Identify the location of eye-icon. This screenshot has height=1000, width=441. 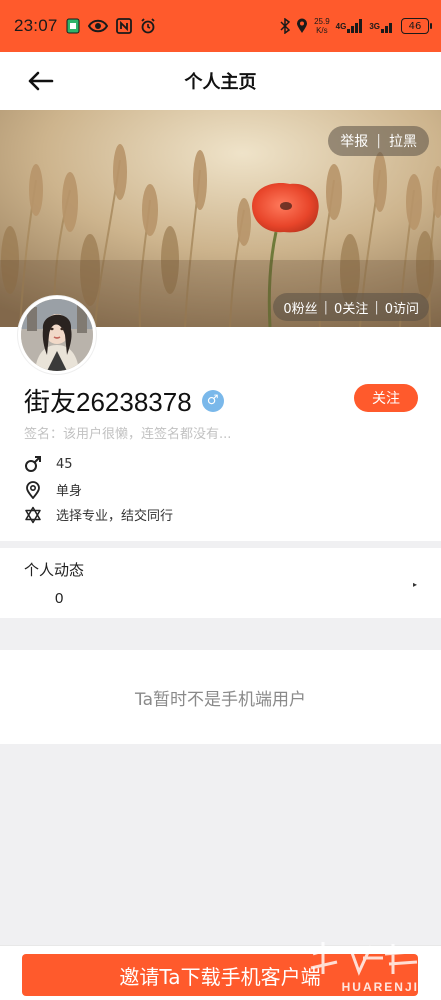
(97, 26).